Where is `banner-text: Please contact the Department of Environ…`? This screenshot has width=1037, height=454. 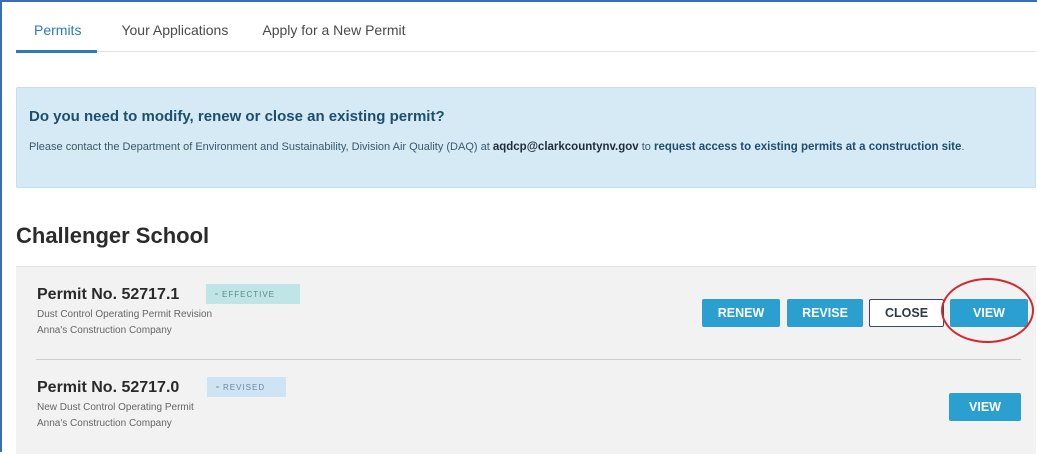 banner-text: Please contact the Department of Environ… is located at coordinates (524, 147).